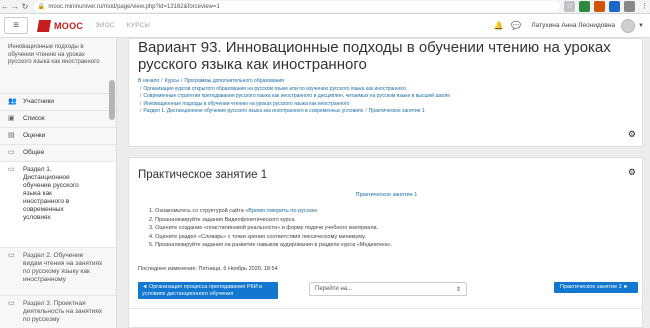  What do you see at coordinates (498, 25) in the screenshot?
I see `bell-icon: 🔔` at bounding box center [498, 25].